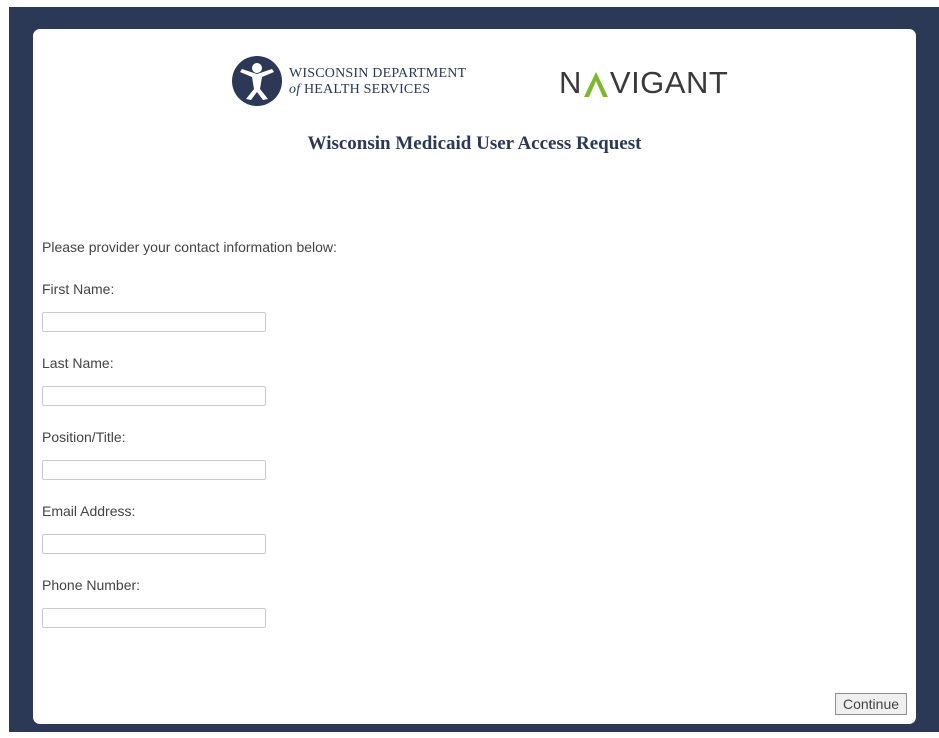 This screenshot has height=738, width=939. I want to click on email-address-label: Email Address:, so click(89, 511).